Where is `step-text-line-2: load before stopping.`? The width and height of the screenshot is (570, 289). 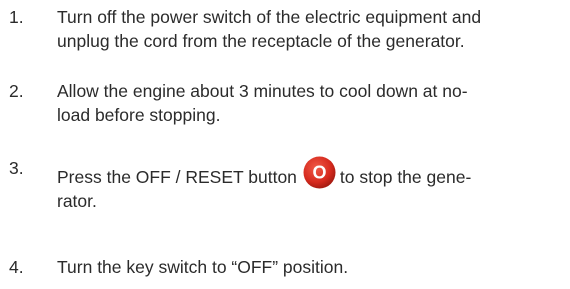
step-text-line-2: load before stopping. is located at coordinates (139, 115).